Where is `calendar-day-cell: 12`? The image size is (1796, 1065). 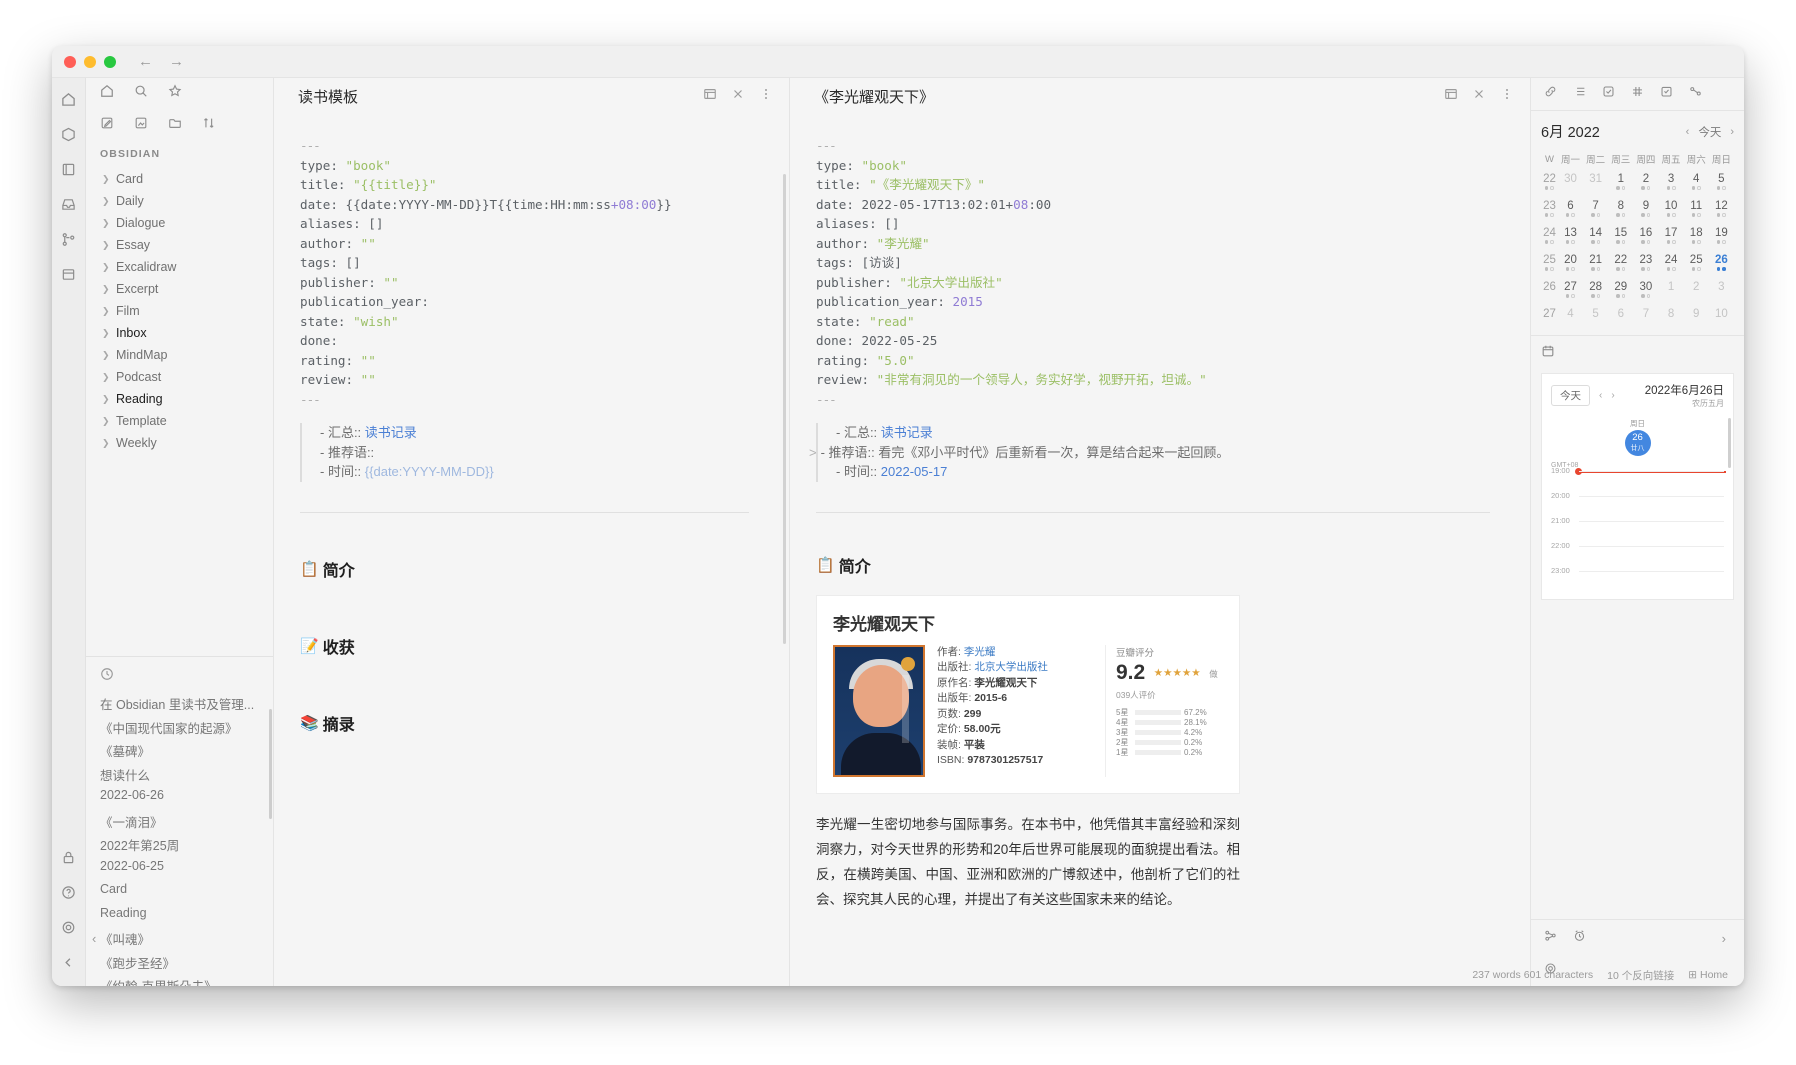
calendar-day-cell: 12 is located at coordinates (1721, 211).